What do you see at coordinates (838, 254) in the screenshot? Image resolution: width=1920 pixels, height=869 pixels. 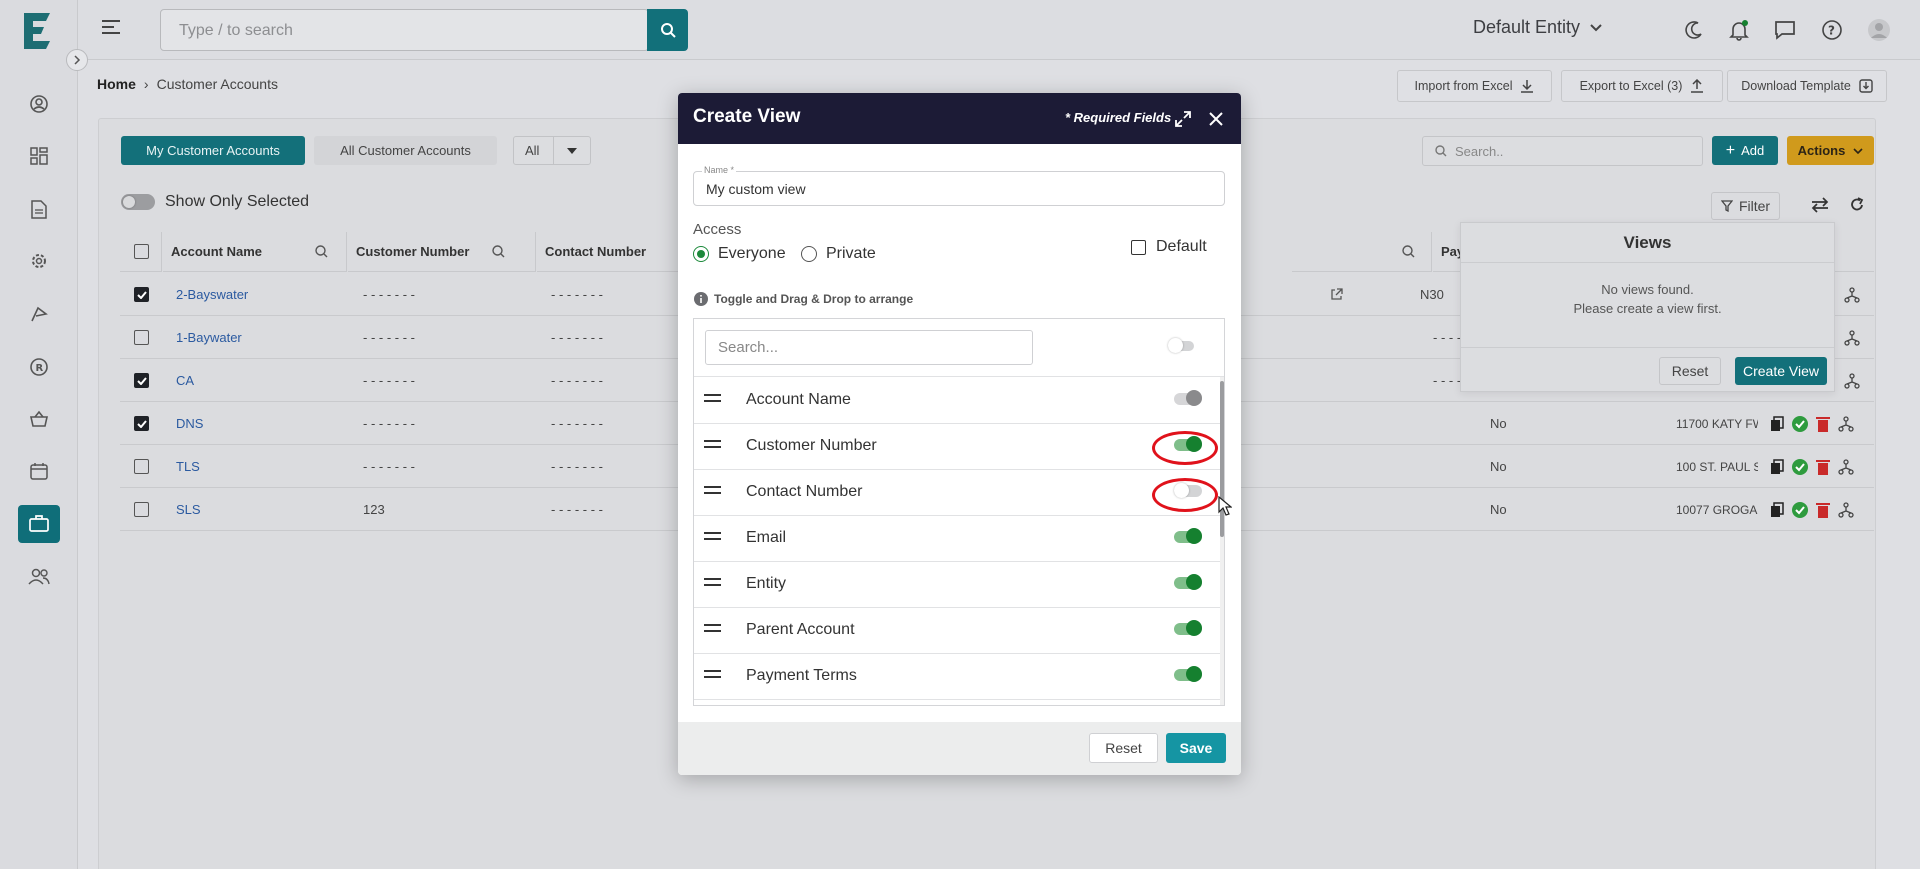 I see `access-private-radio: Private` at bounding box center [838, 254].